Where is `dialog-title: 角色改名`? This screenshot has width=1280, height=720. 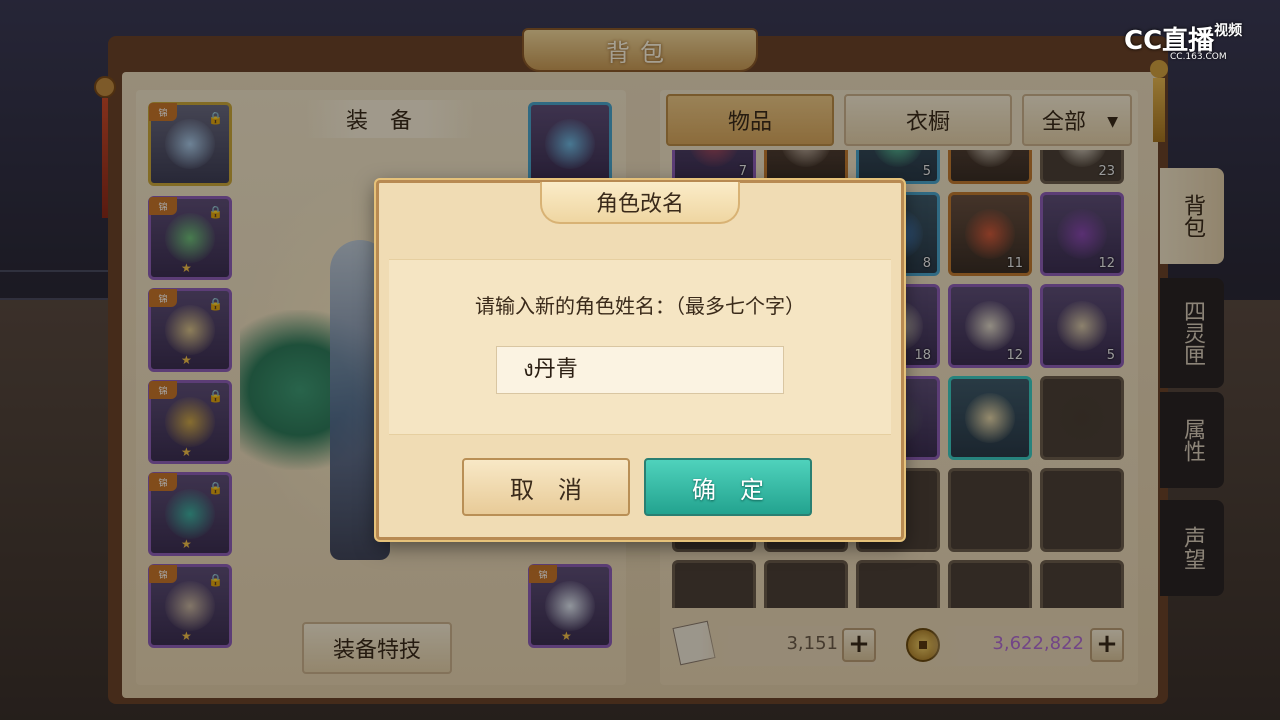 dialog-title: 角色改名 is located at coordinates (639, 204).